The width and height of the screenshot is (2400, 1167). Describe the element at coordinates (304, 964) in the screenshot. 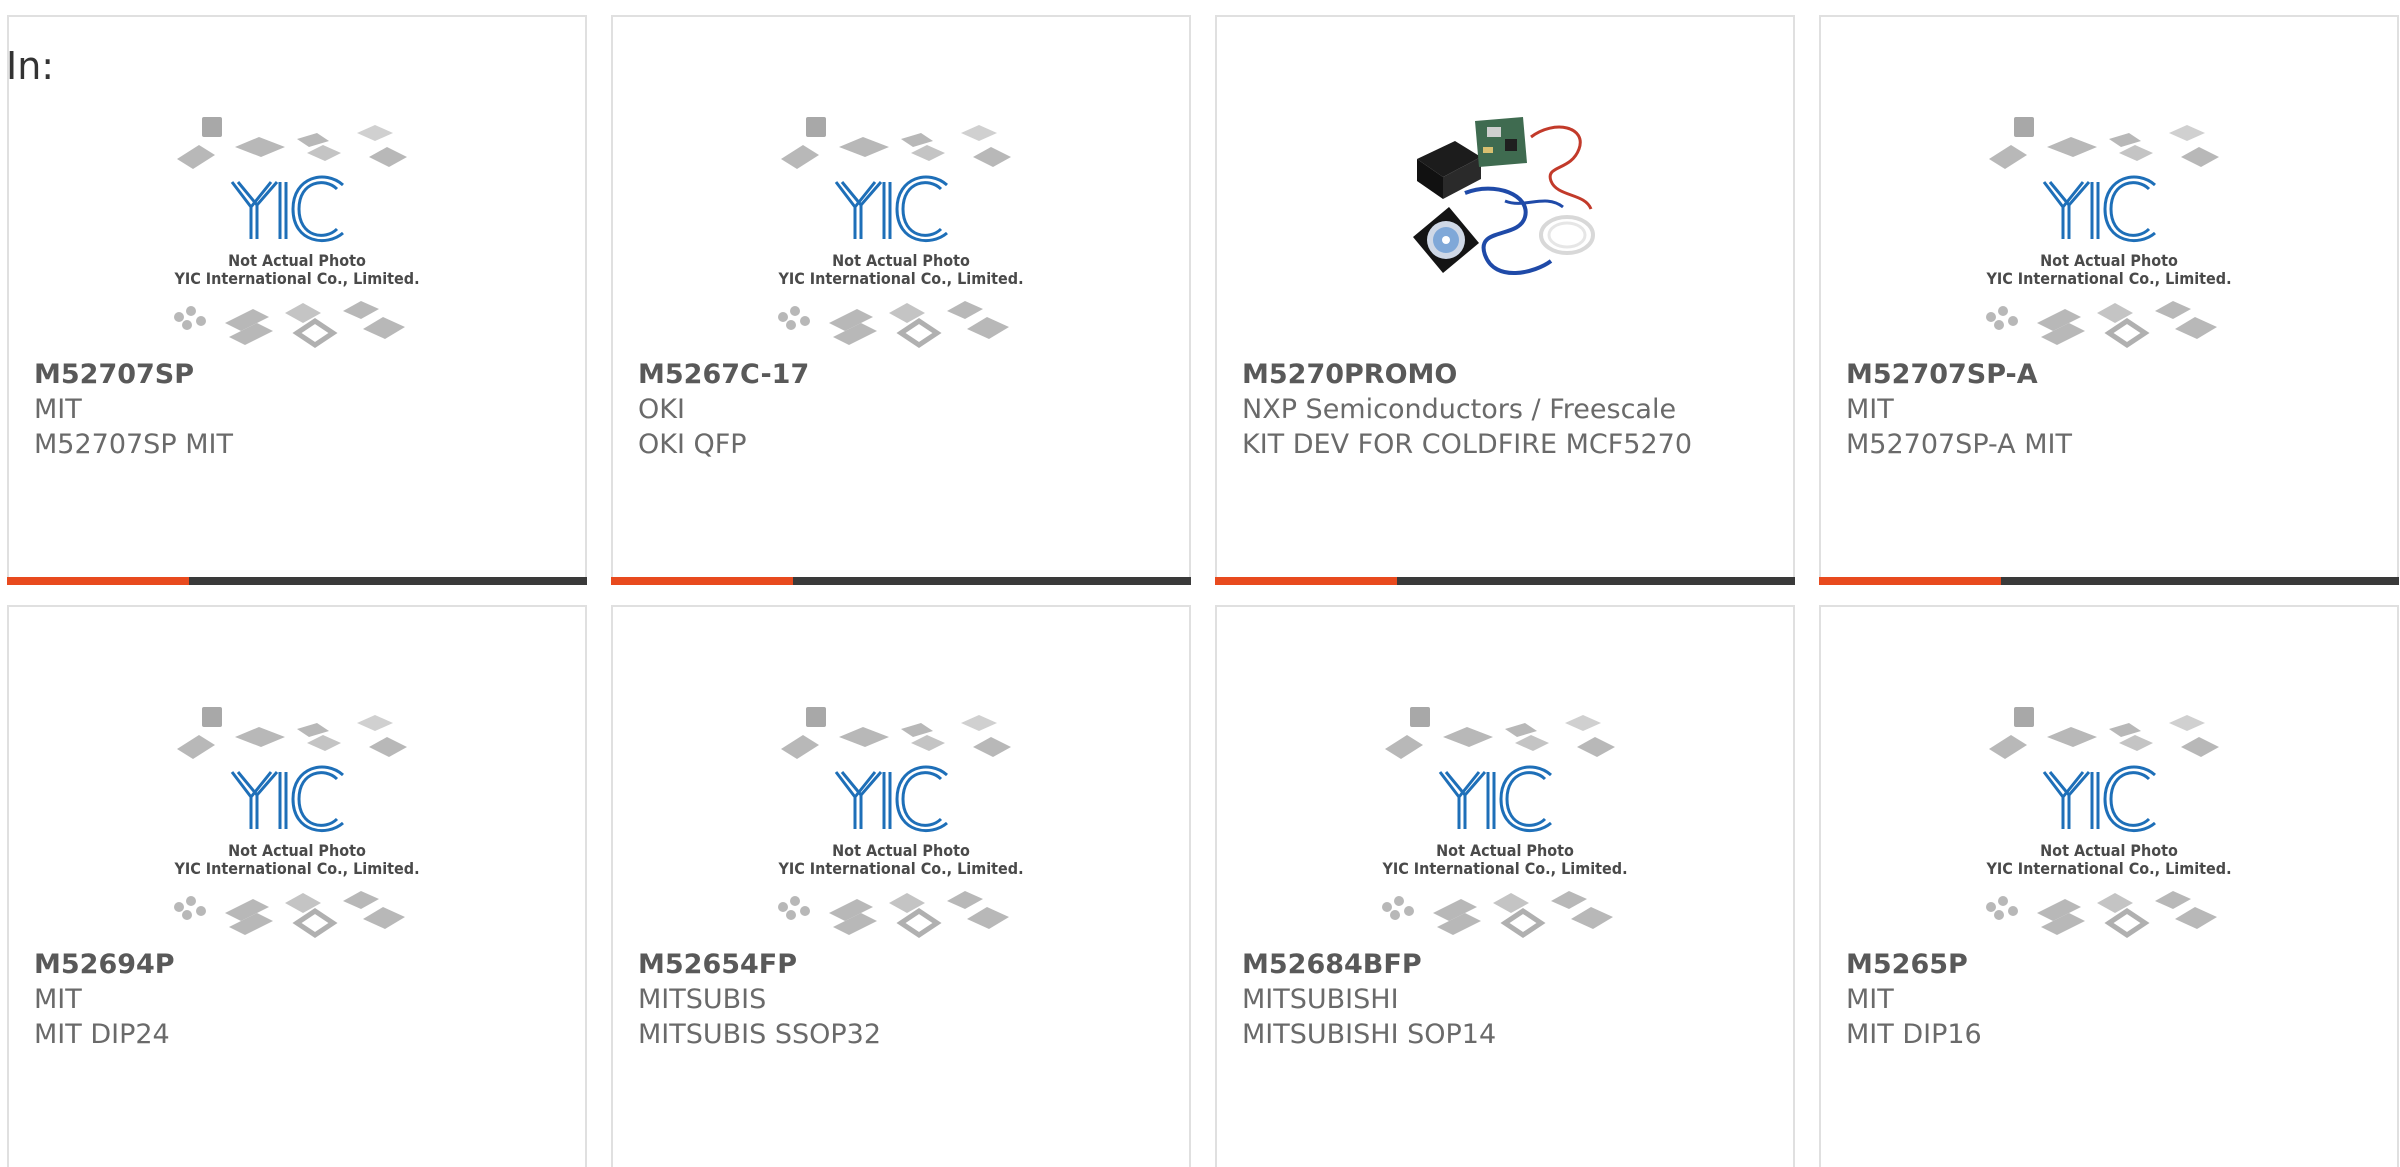

I see `part-number: M52694P` at that location.